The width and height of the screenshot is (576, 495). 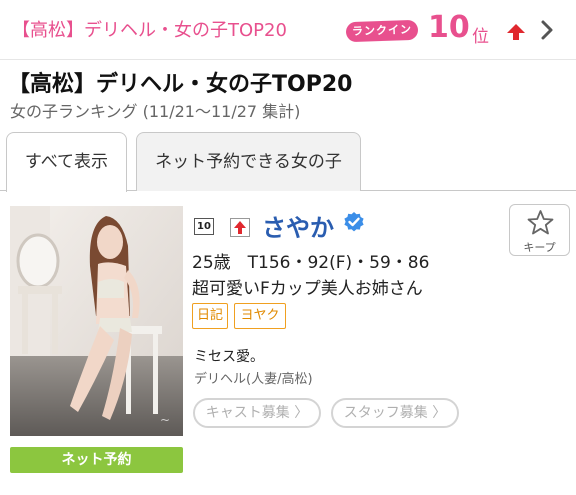 What do you see at coordinates (260, 316) in the screenshot?
I see `tag-reservation: ヨヤク` at bounding box center [260, 316].